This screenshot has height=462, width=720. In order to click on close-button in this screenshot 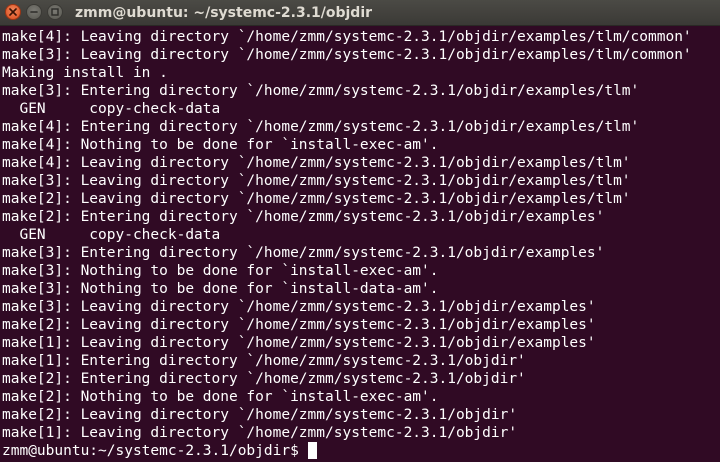, I will do `click(13, 12)`.